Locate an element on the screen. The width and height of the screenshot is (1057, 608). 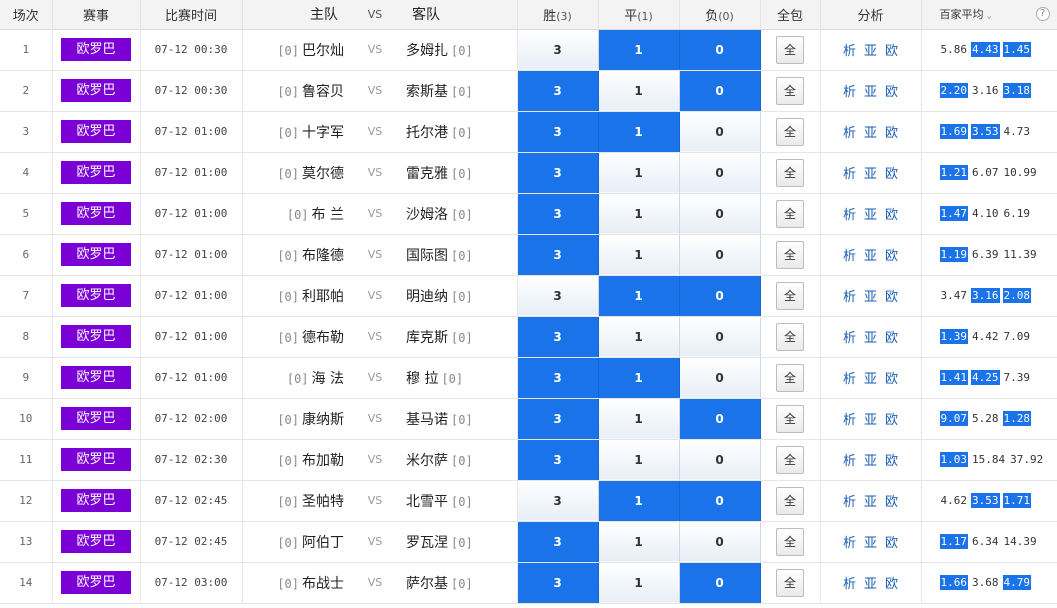
home-team: 康纳斯 is located at coordinates (323, 420).